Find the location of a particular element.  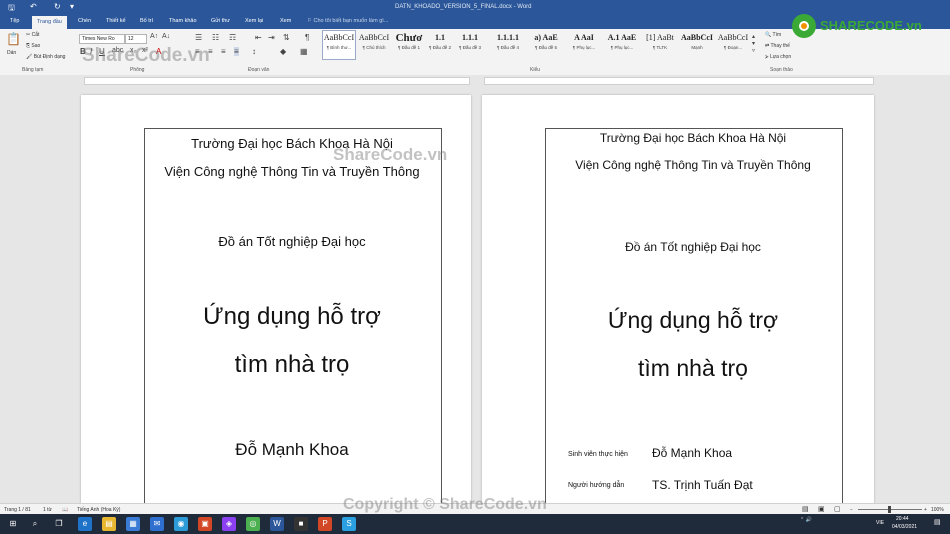

word-icon: W is located at coordinates (277, 524).